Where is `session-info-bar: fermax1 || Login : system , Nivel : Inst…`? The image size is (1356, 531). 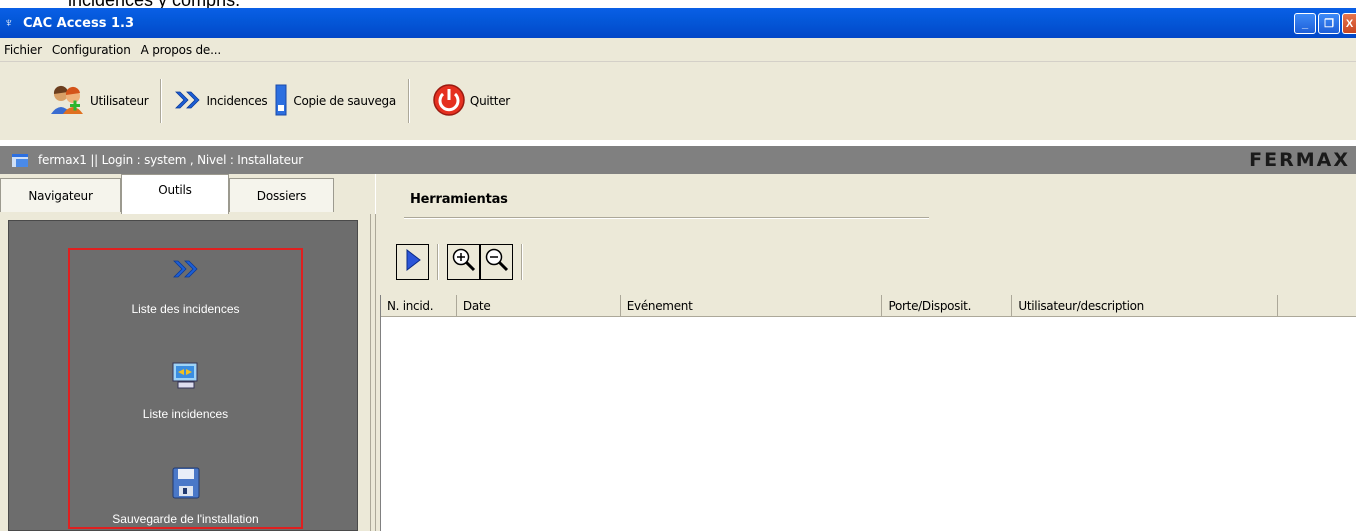 session-info-bar: fermax1 || Login : system , Nivel : Inst… is located at coordinates (678, 160).